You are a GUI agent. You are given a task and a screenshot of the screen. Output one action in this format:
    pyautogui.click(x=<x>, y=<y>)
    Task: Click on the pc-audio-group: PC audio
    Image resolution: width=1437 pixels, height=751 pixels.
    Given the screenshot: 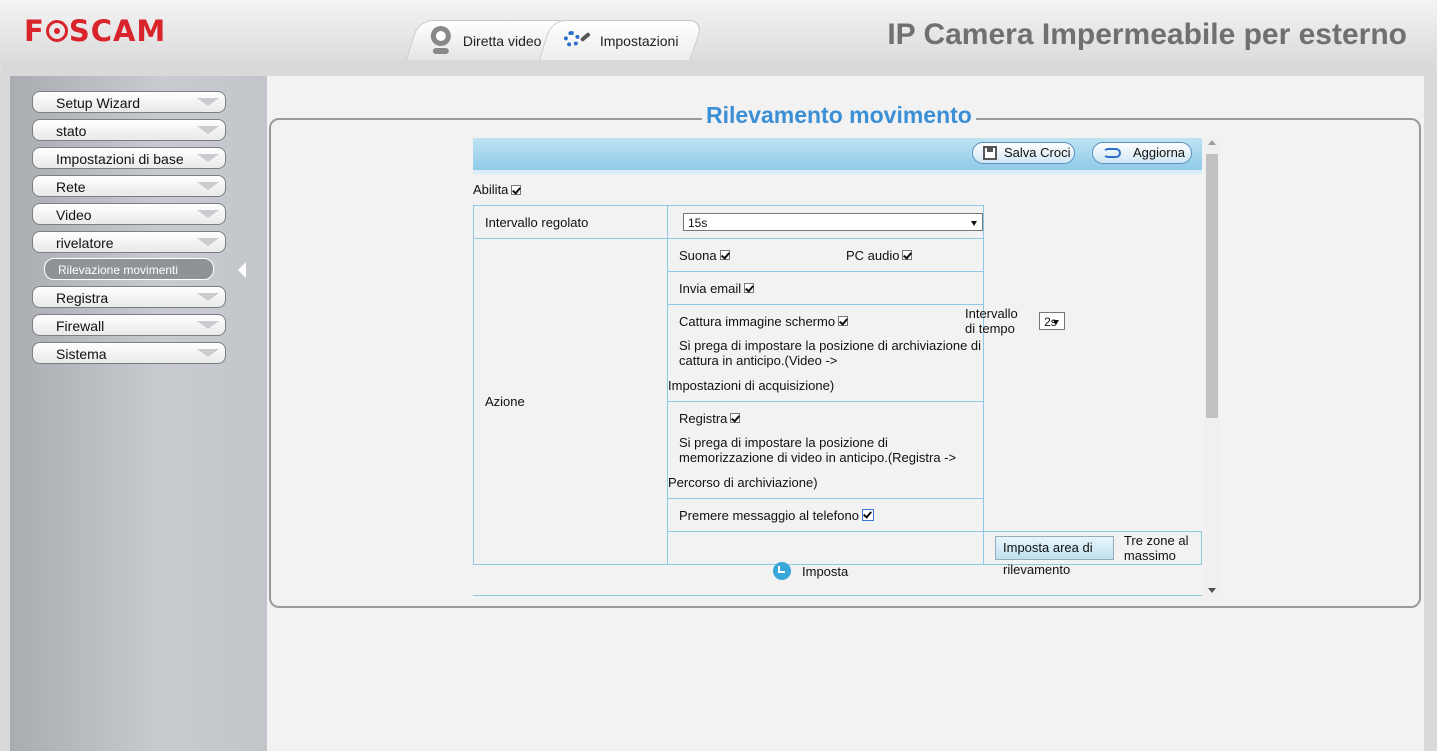 What is the action you would take?
    pyautogui.click(x=879, y=255)
    